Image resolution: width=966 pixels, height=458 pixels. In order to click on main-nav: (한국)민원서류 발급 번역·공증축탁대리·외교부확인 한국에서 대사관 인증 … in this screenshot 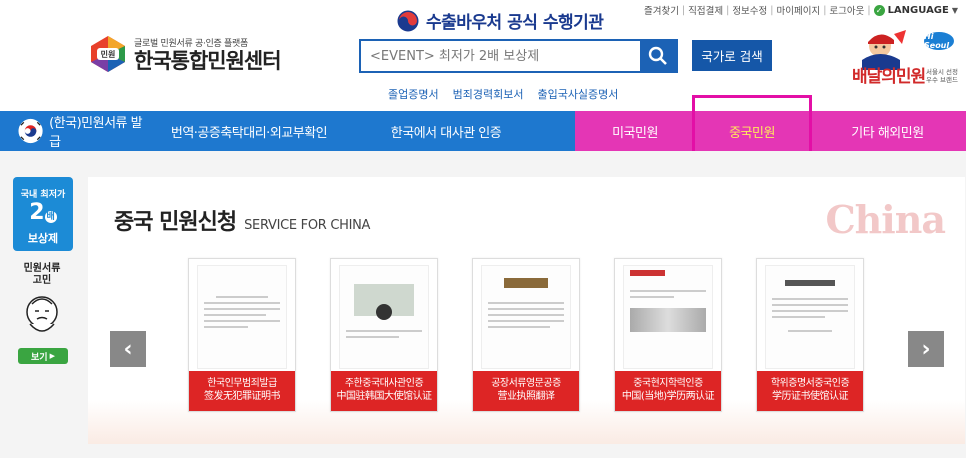, I will do `click(483, 128)`.